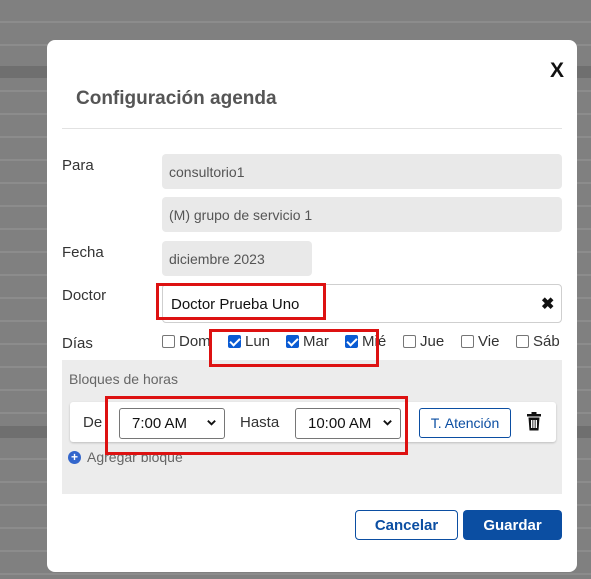 Image resolution: width=591 pixels, height=579 pixels. I want to click on day-label: Vie, so click(489, 341).